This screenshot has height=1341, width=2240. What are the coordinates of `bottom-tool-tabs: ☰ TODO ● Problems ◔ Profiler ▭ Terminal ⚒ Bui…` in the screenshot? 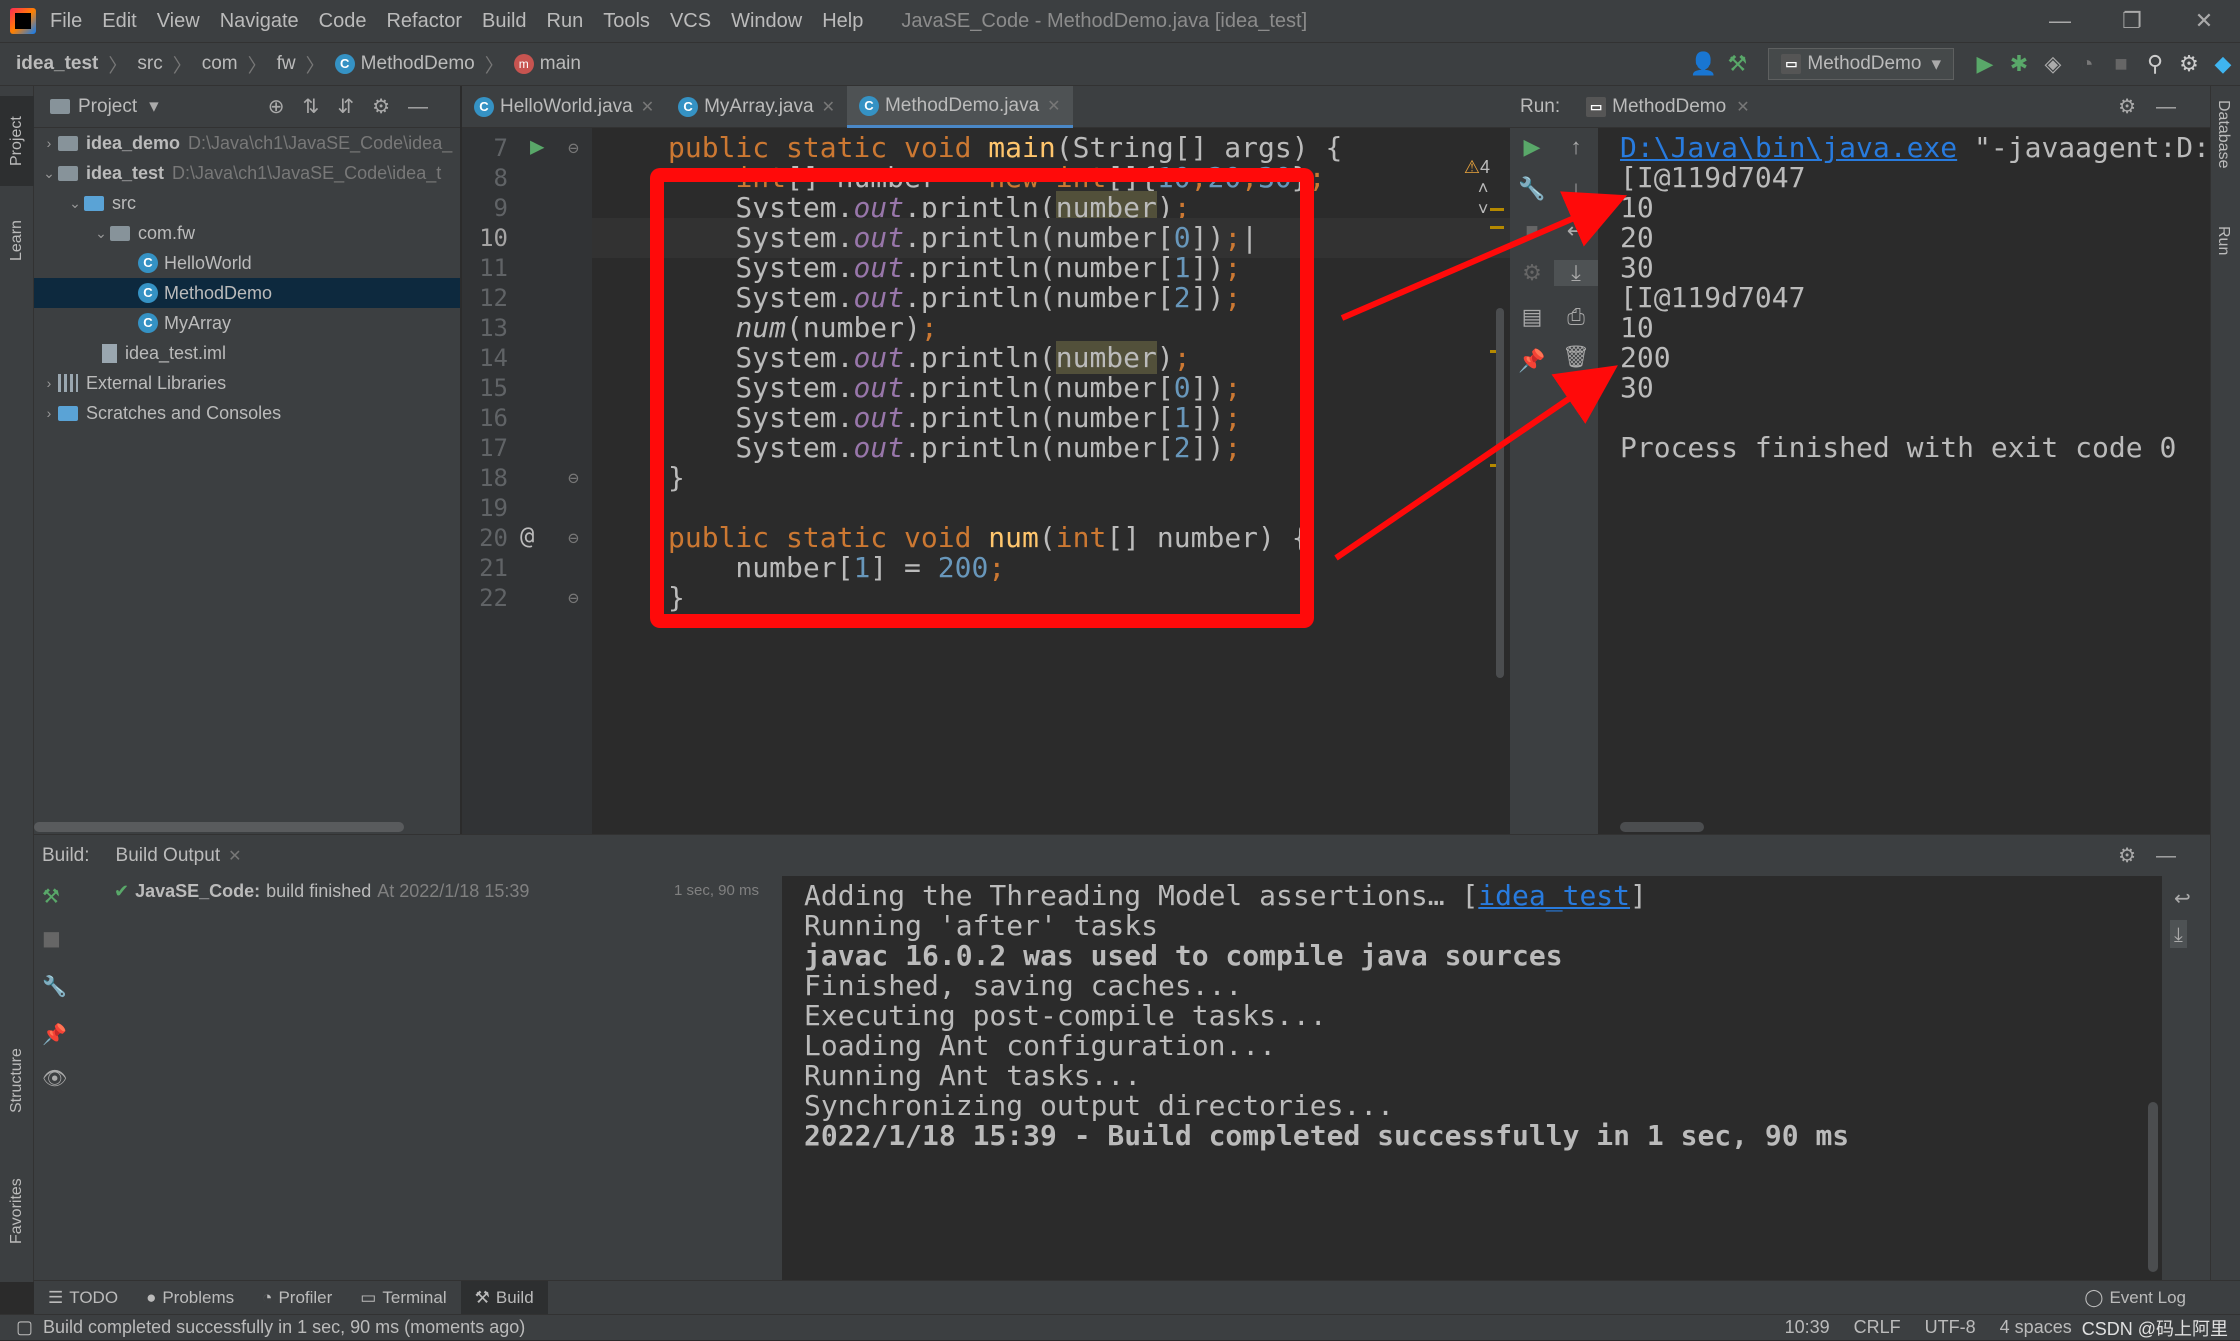 It's located at (1137, 1297).